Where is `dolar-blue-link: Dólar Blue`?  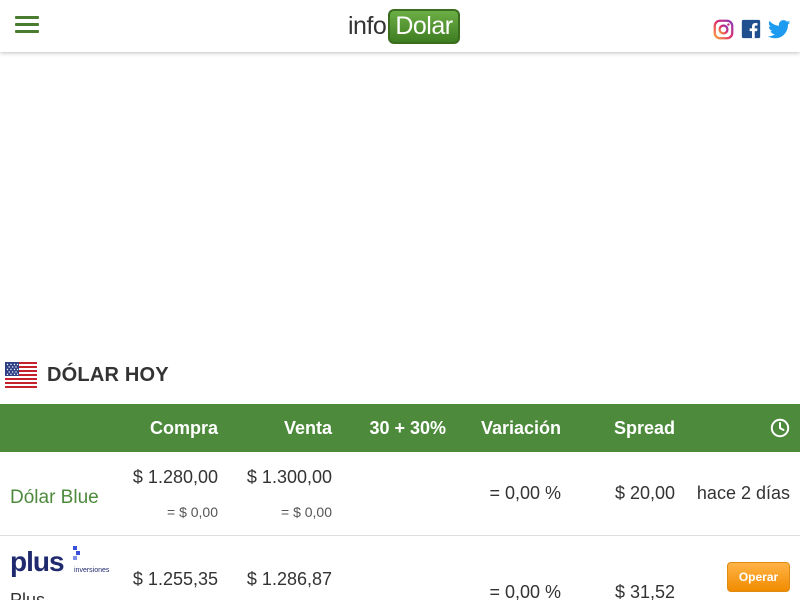 dolar-blue-link: Dólar Blue is located at coordinates (54, 498).